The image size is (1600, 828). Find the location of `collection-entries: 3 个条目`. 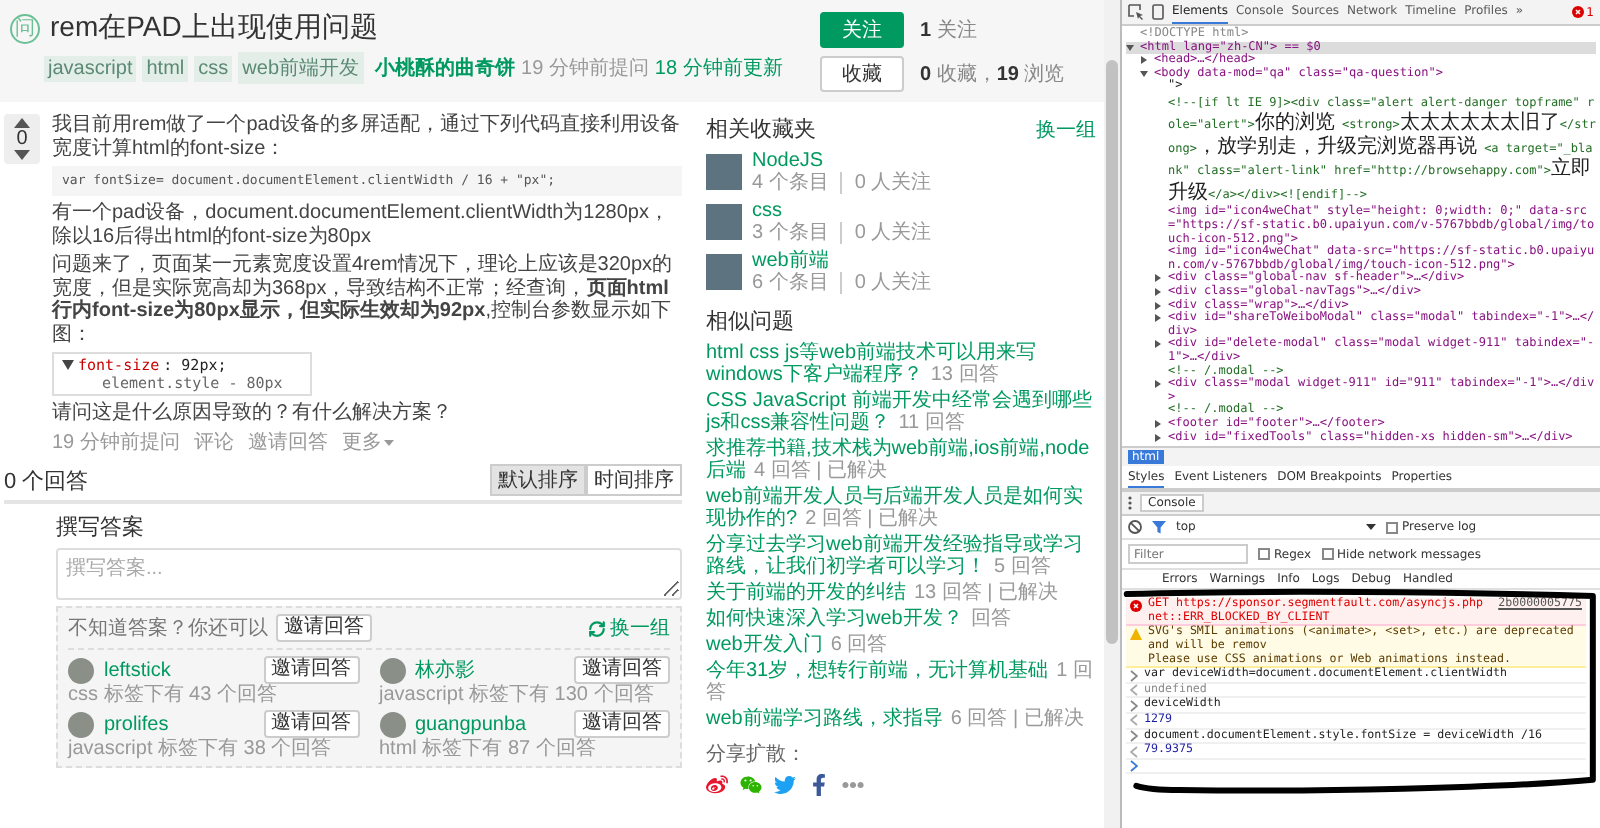

collection-entries: 3 个条目 is located at coordinates (790, 233).